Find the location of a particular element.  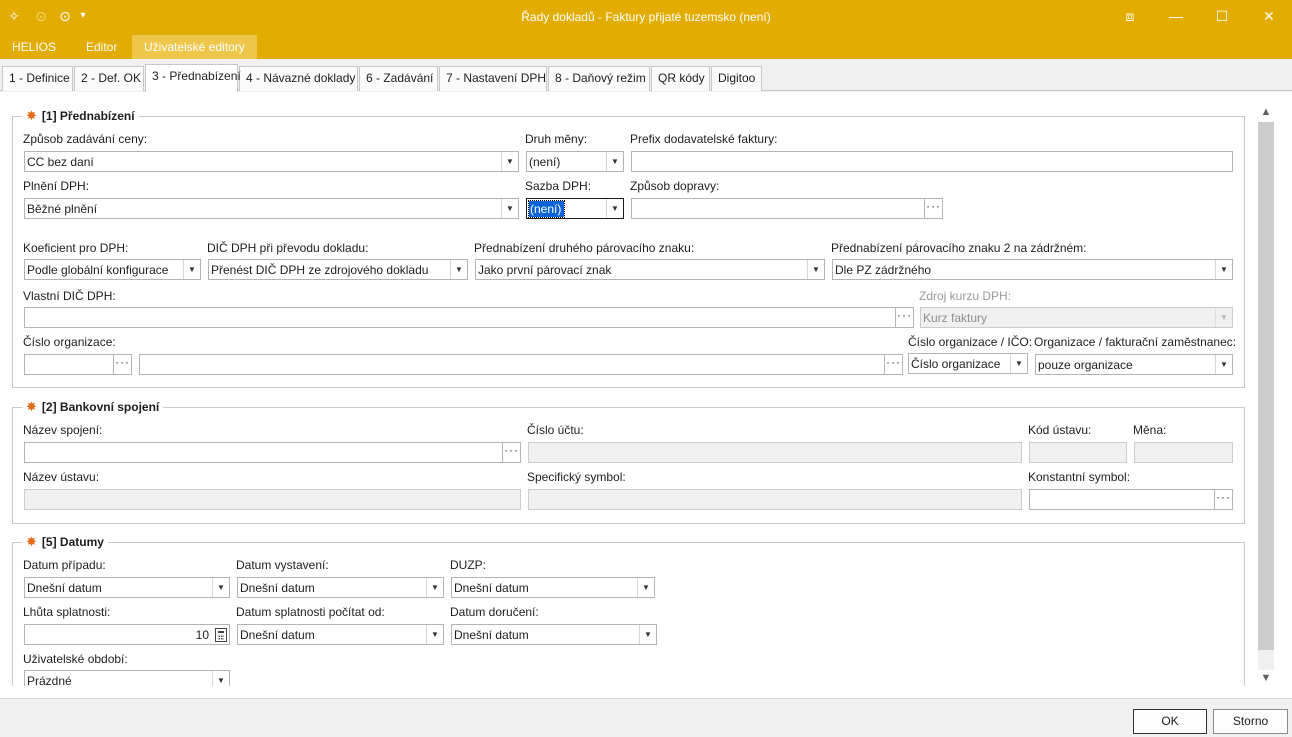

conn-name-label: Název spojení: is located at coordinates (63, 430).